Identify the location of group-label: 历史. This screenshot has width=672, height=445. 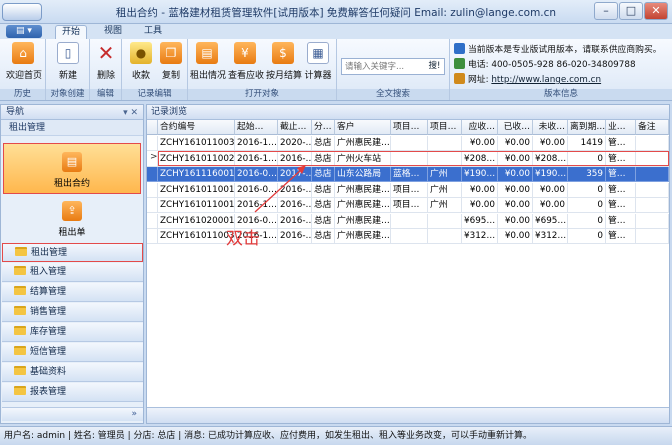
(22, 94).